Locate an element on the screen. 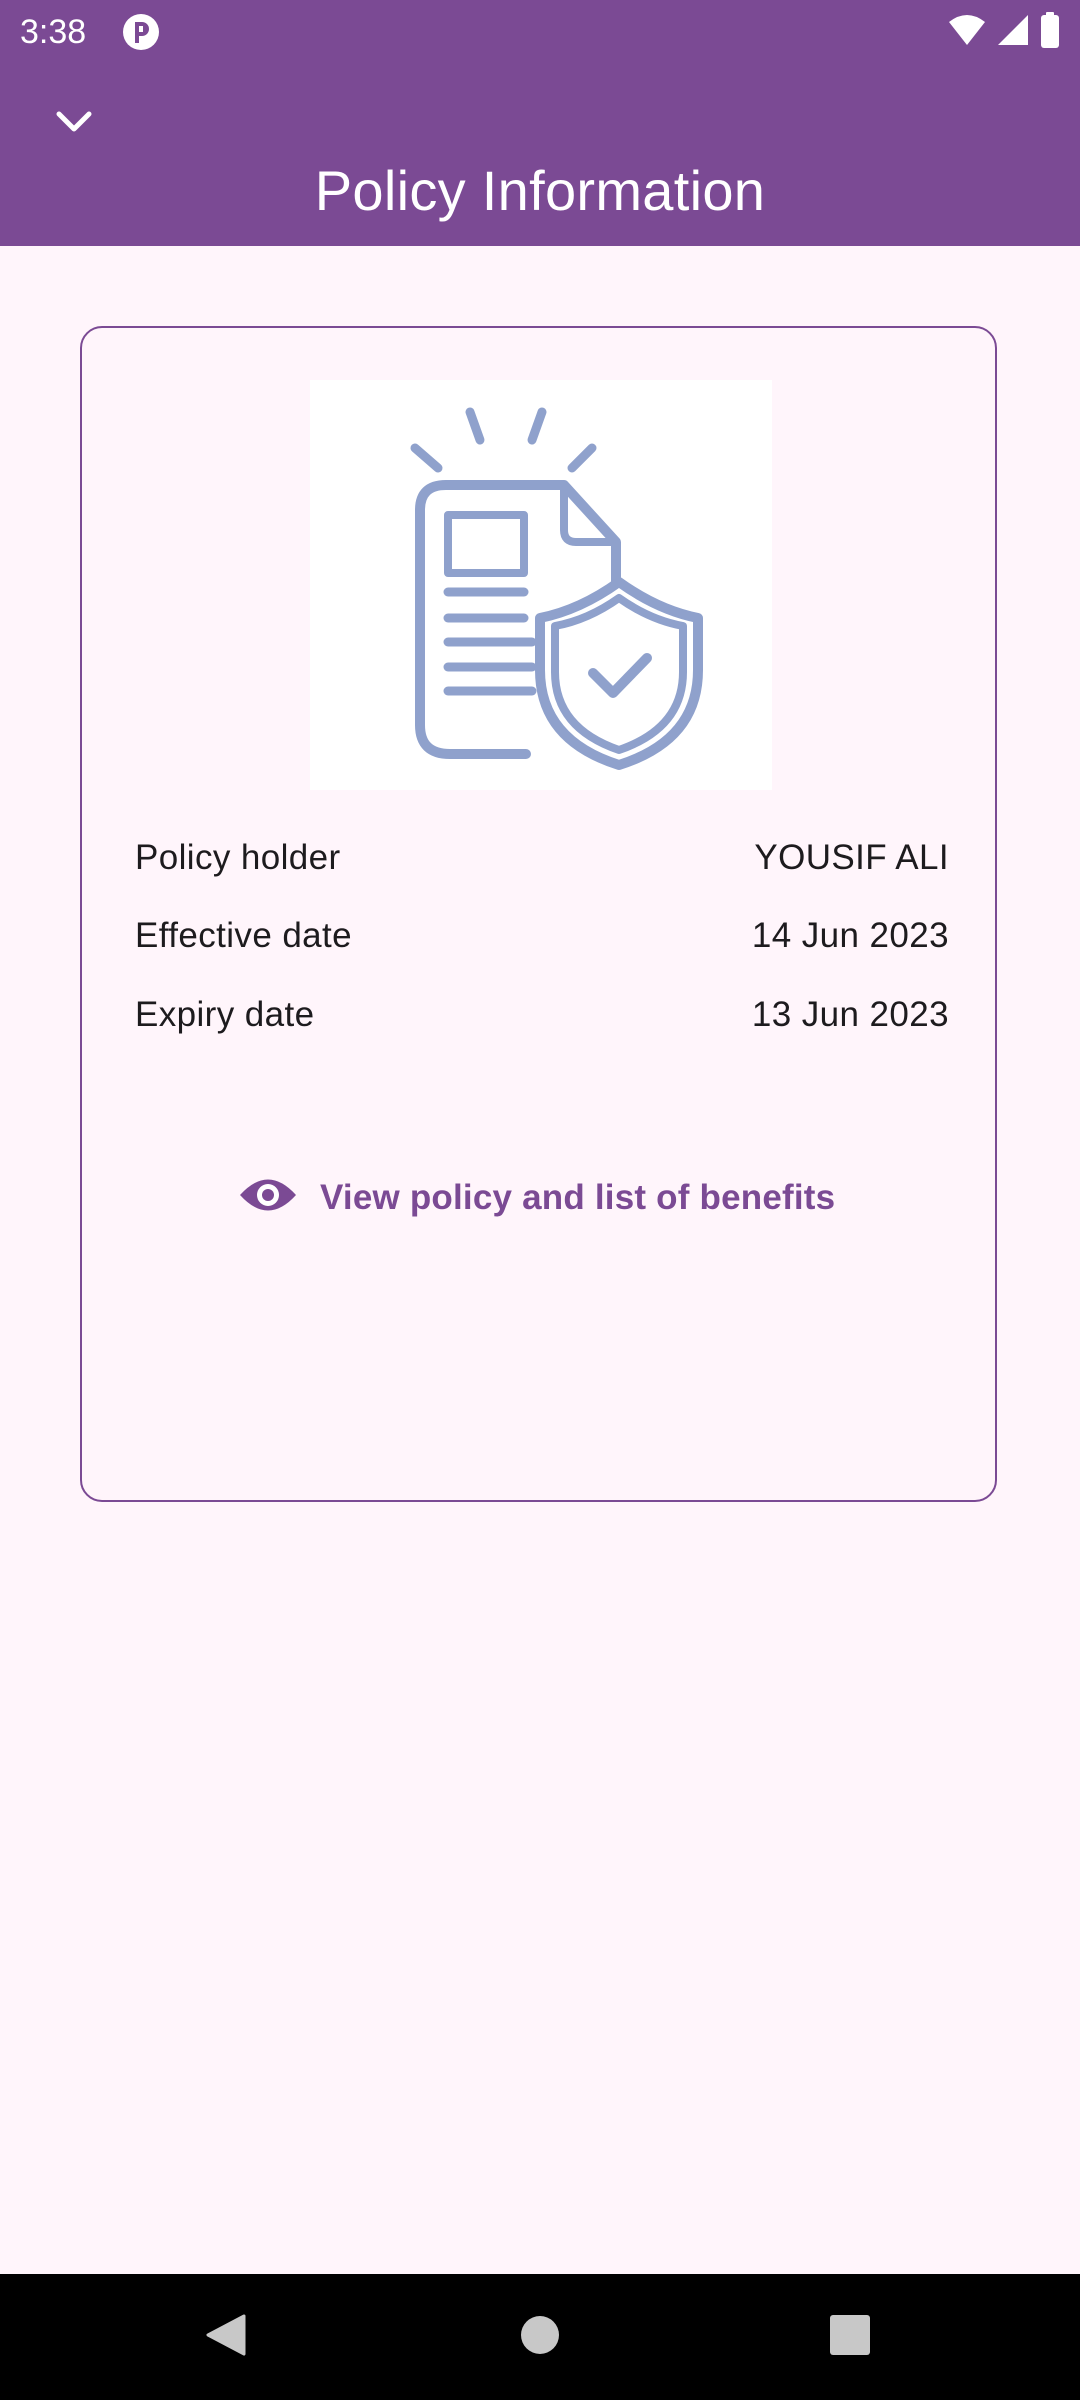  app-header: 3:38 Policy Information is located at coordinates (540, 123).